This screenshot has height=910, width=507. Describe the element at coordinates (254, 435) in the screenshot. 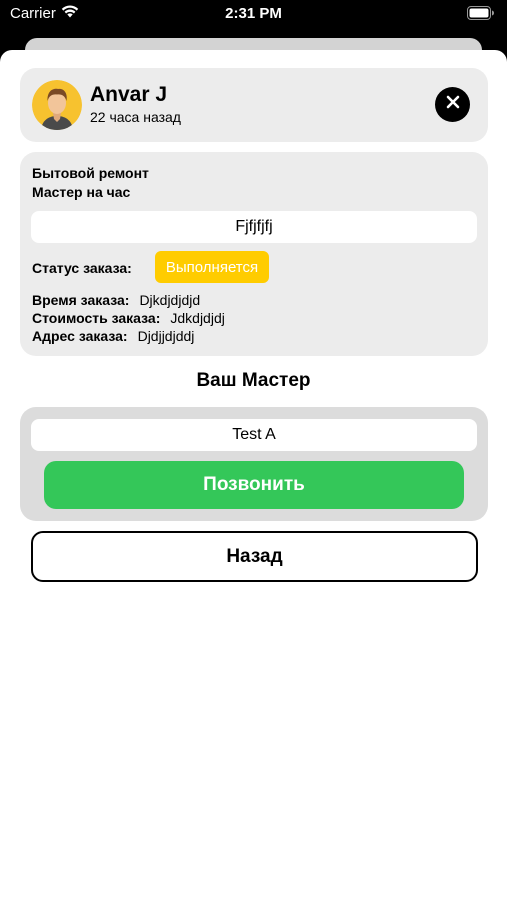

I see `master-name: Test A` at that location.